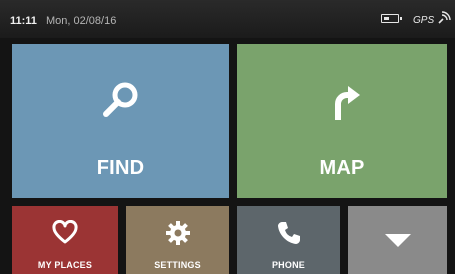  I want to click on gear-icon, so click(177, 233).